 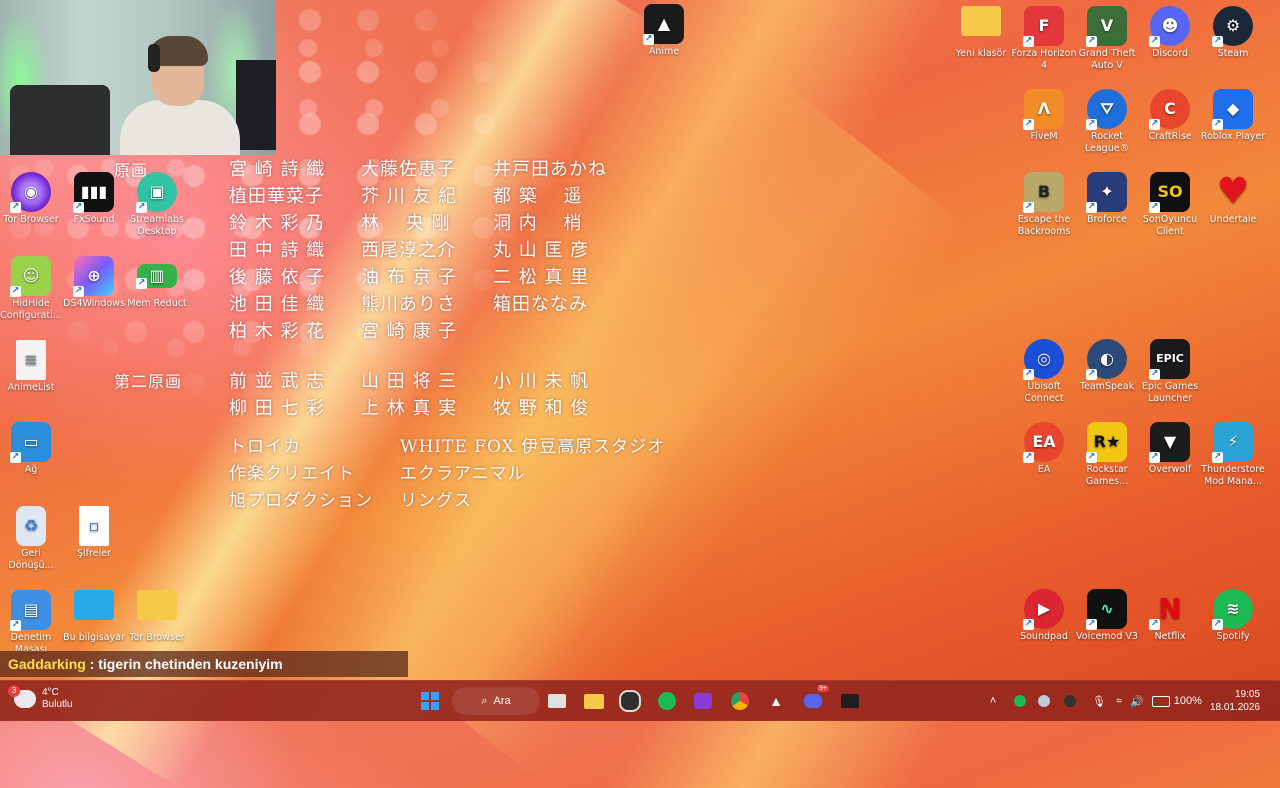 I want to click on desktop-icon-label: DS4Windows, so click(x=94, y=303).